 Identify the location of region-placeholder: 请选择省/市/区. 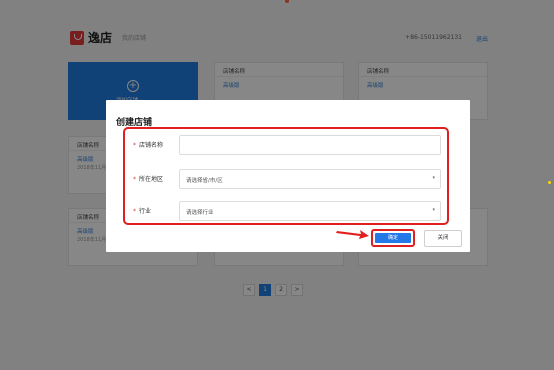
(204, 181).